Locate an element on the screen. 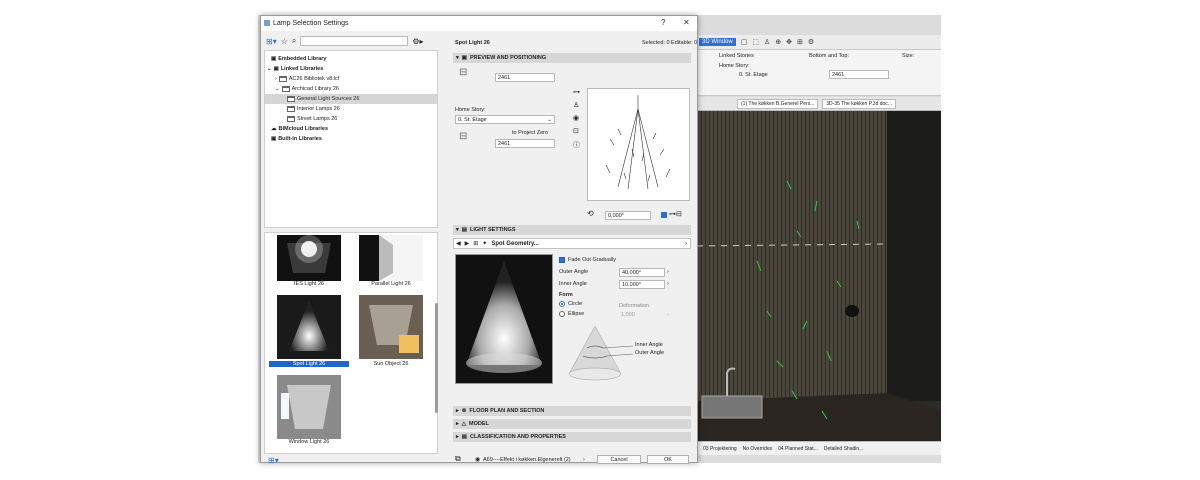  floor-plan-icon: ⊗ is located at coordinates (464, 411).